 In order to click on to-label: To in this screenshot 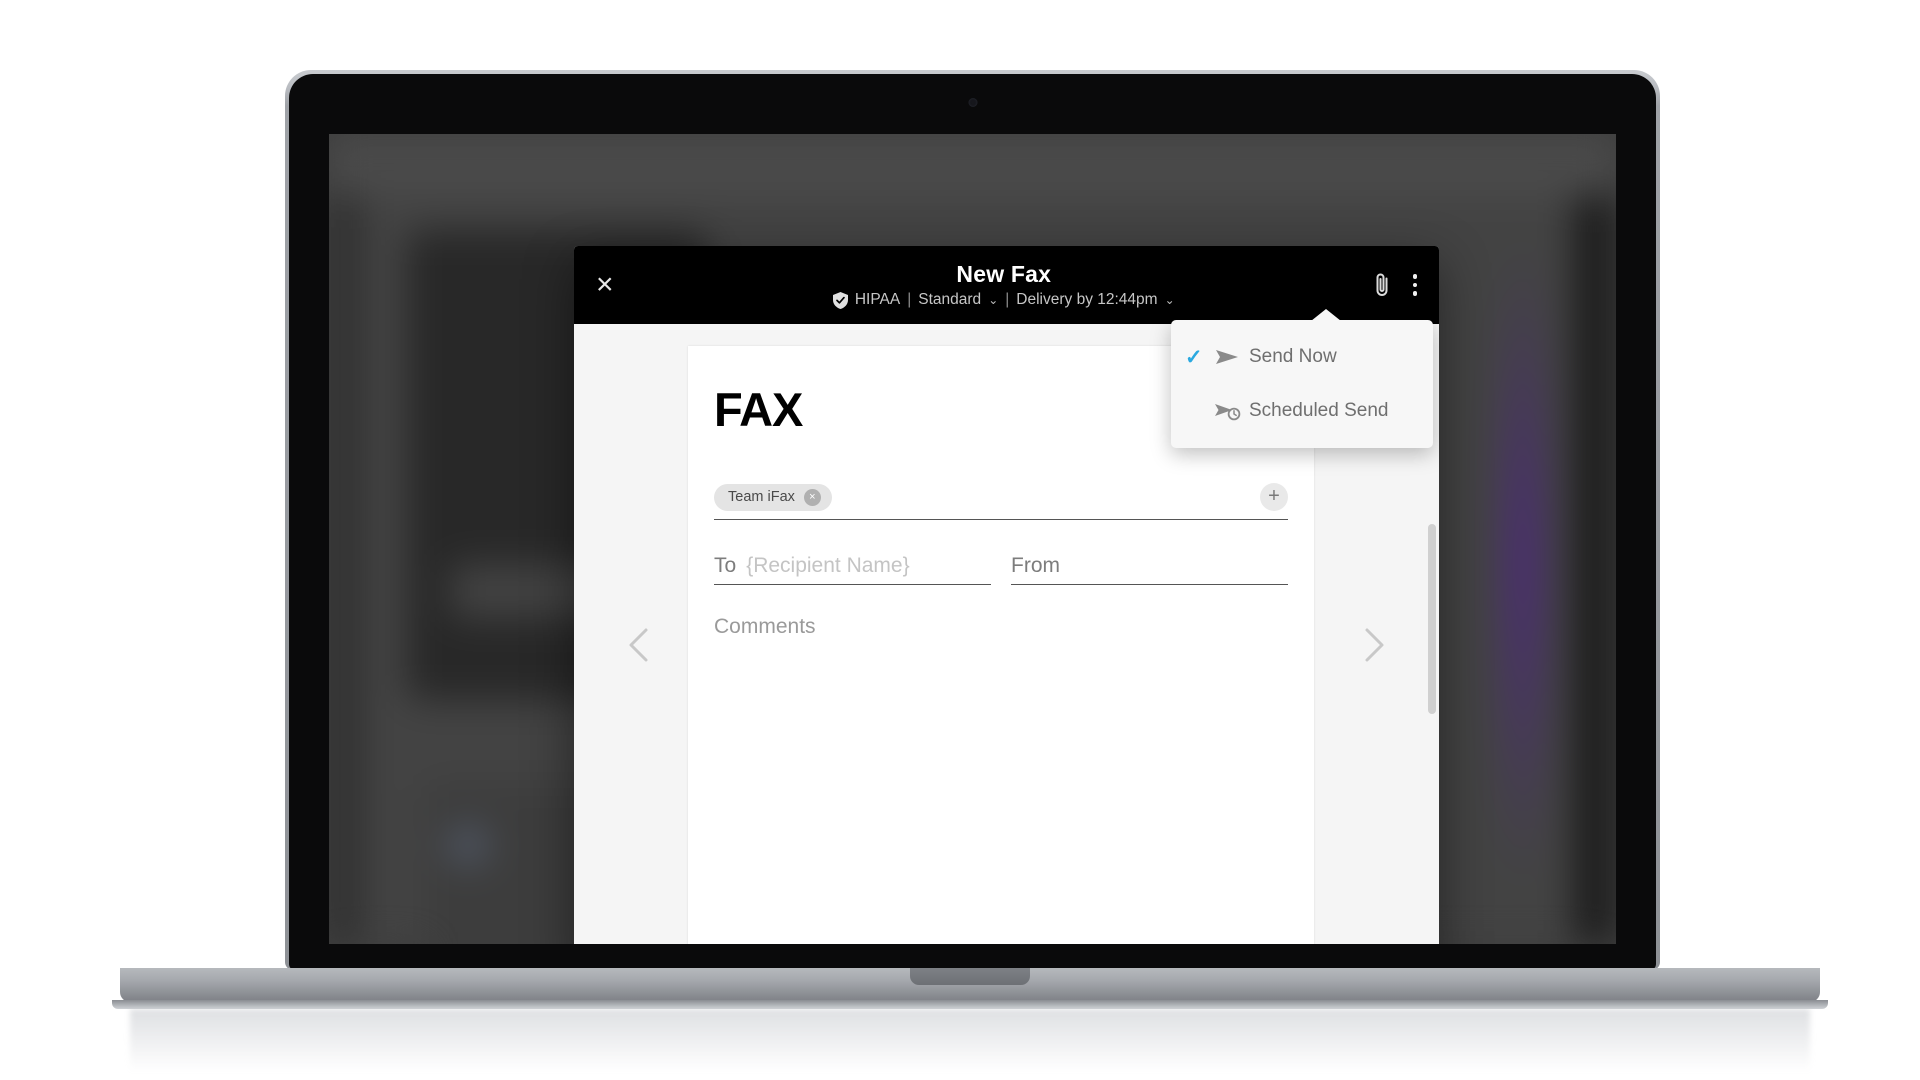, I will do `click(725, 565)`.